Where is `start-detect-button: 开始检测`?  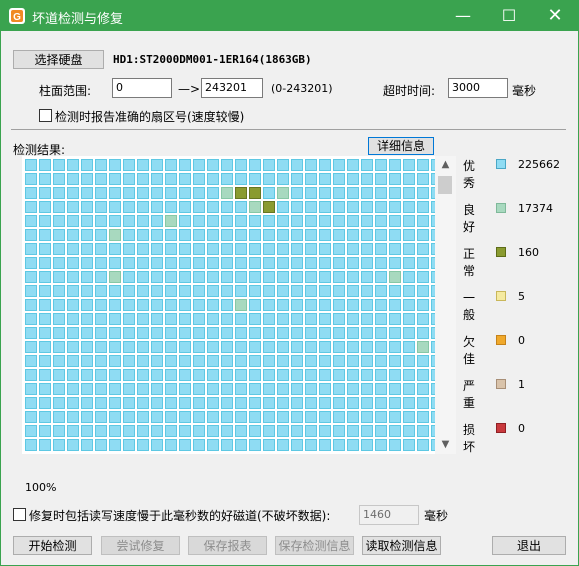
start-detect-button: 开始检测 is located at coordinates (52, 545).